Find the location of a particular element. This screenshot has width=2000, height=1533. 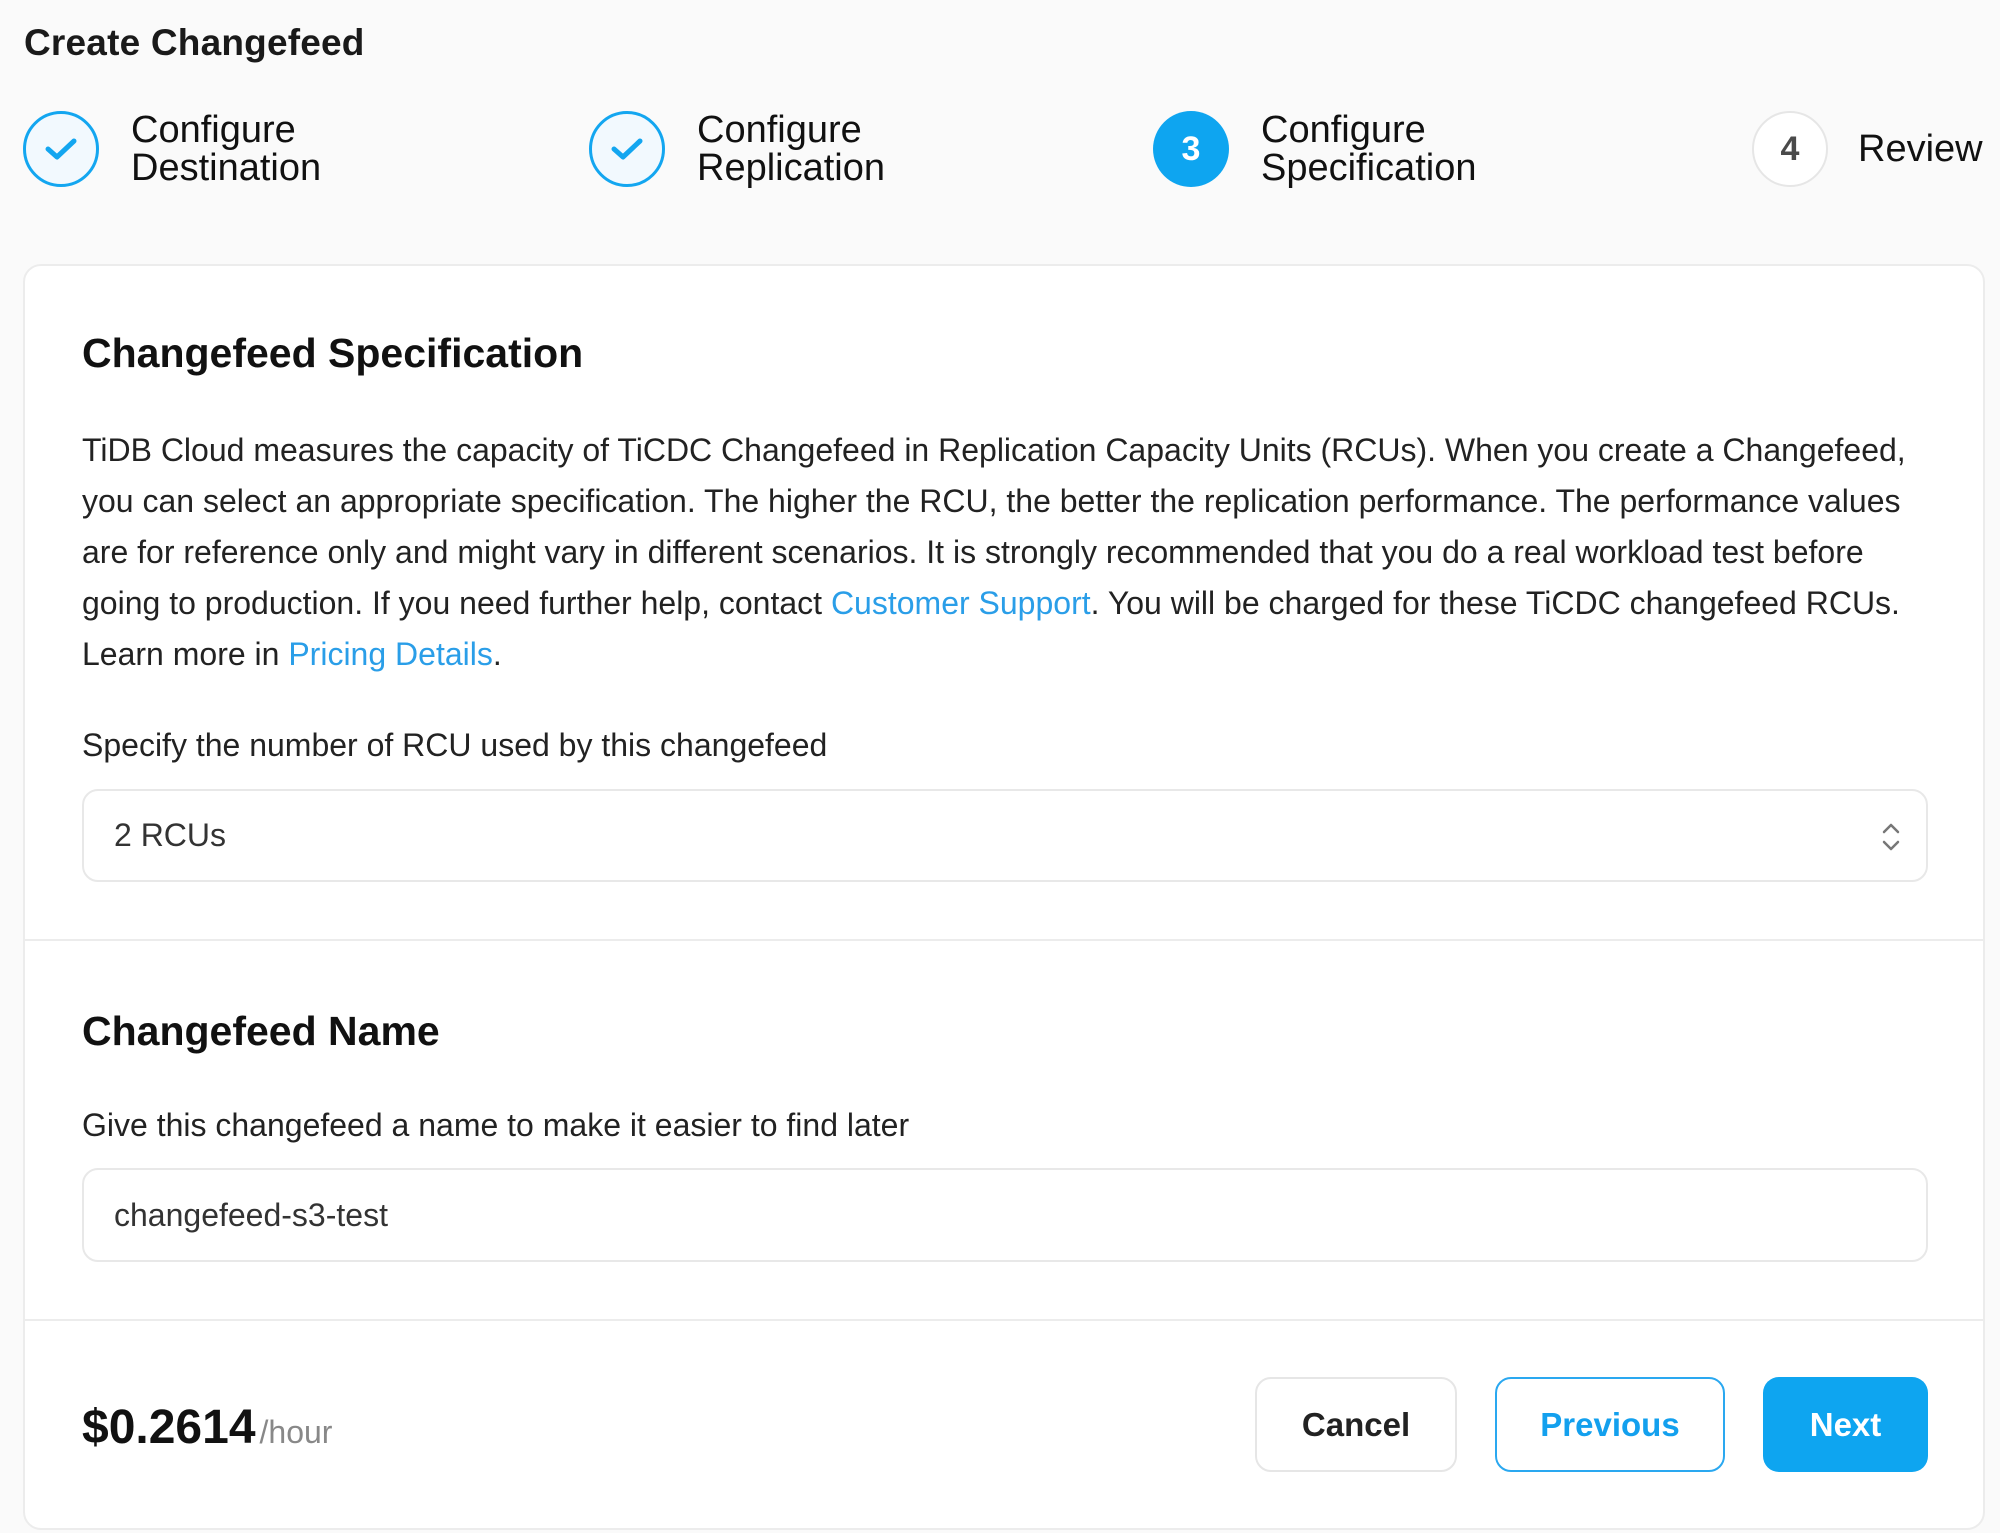

step-label: Review is located at coordinates (1920, 149).